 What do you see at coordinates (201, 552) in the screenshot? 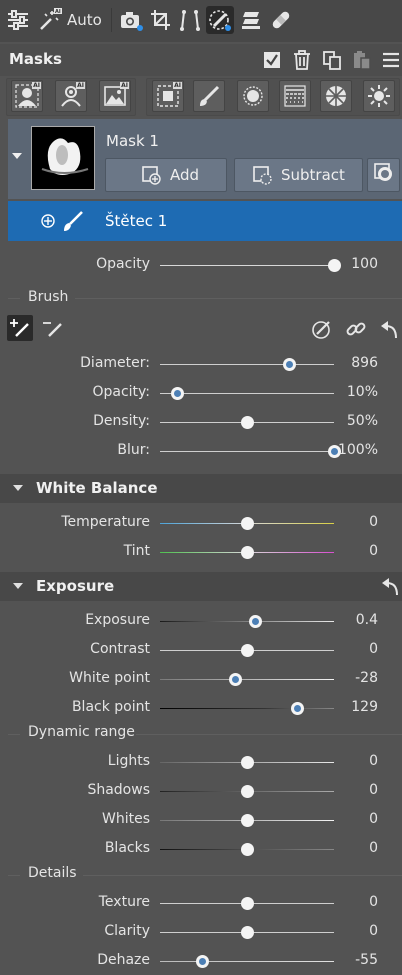
I see `tint-slider-row: Tint 0` at bounding box center [201, 552].